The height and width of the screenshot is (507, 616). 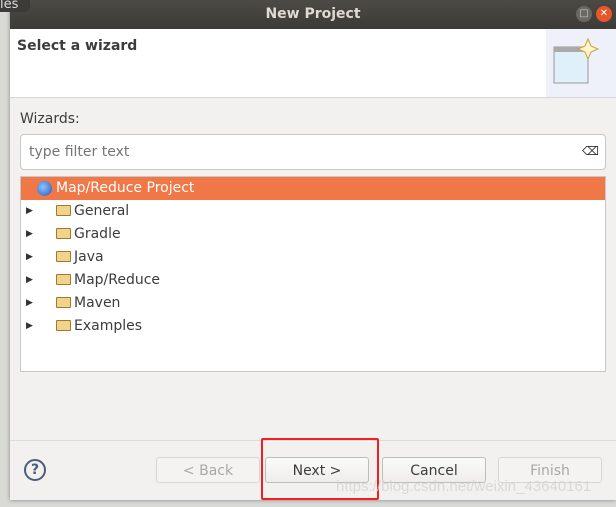 What do you see at coordinates (313, 188) in the screenshot?
I see `tree-item-mapreduce-project: Map/Reduce Project` at bounding box center [313, 188].